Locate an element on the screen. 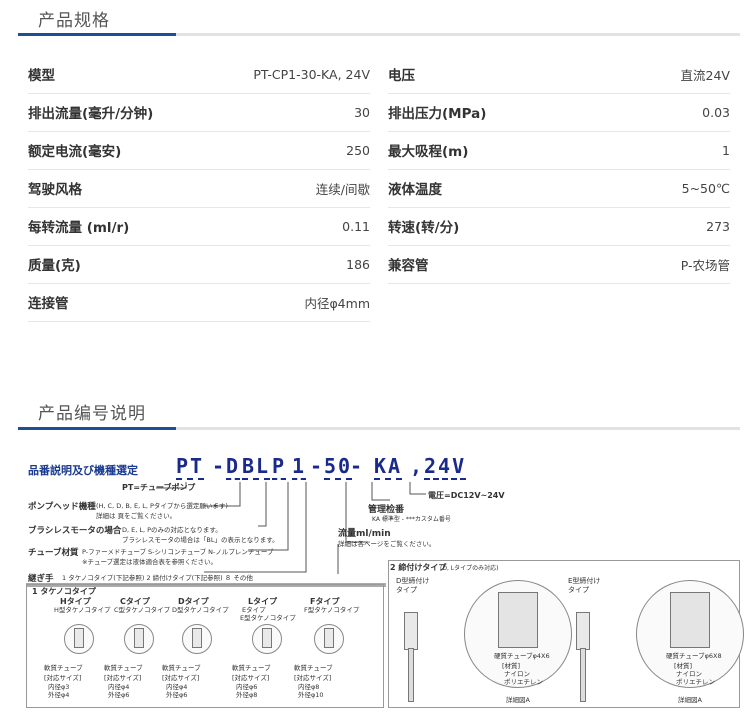 The image size is (746, 712). spec-label: 驾驶风格 is located at coordinates (55, 190).